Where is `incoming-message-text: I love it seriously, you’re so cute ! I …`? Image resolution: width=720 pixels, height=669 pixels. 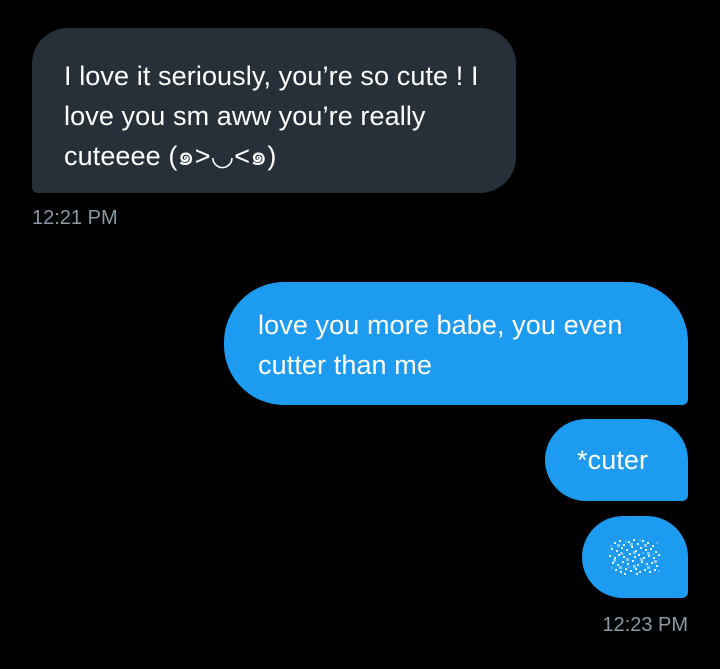 incoming-message-text: I love it seriously, you’re so cute ! I … is located at coordinates (271, 116).